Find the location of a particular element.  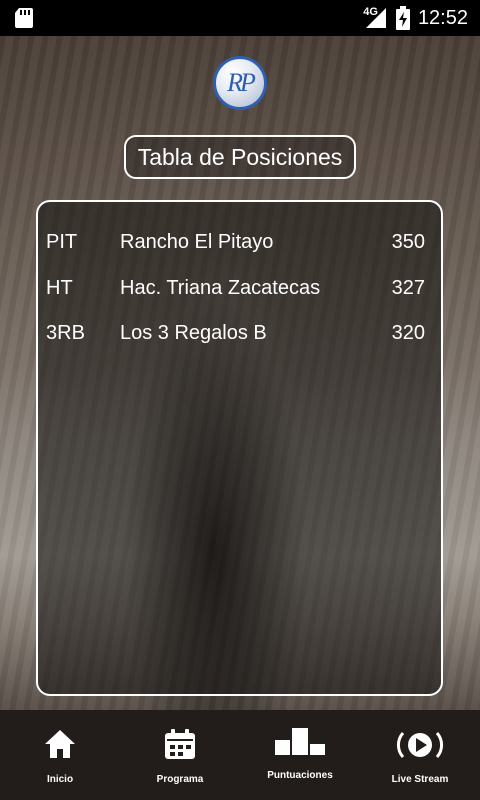

nav-label: Puntuaciones is located at coordinates (300, 775).